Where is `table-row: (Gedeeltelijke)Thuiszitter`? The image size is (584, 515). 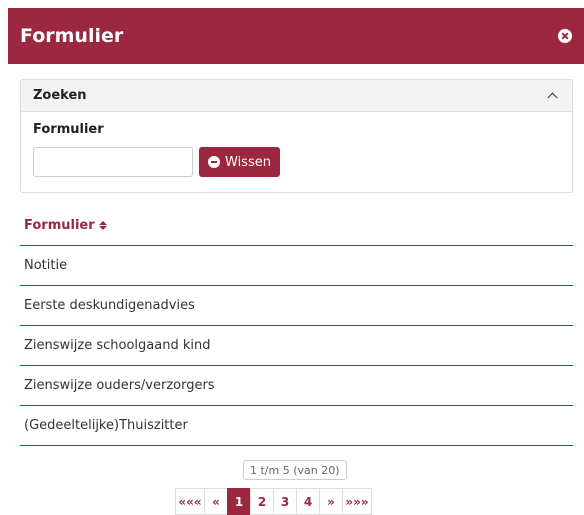 table-row: (Gedeeltelijke)Thuiszitter is located at coordinates (296, 426).